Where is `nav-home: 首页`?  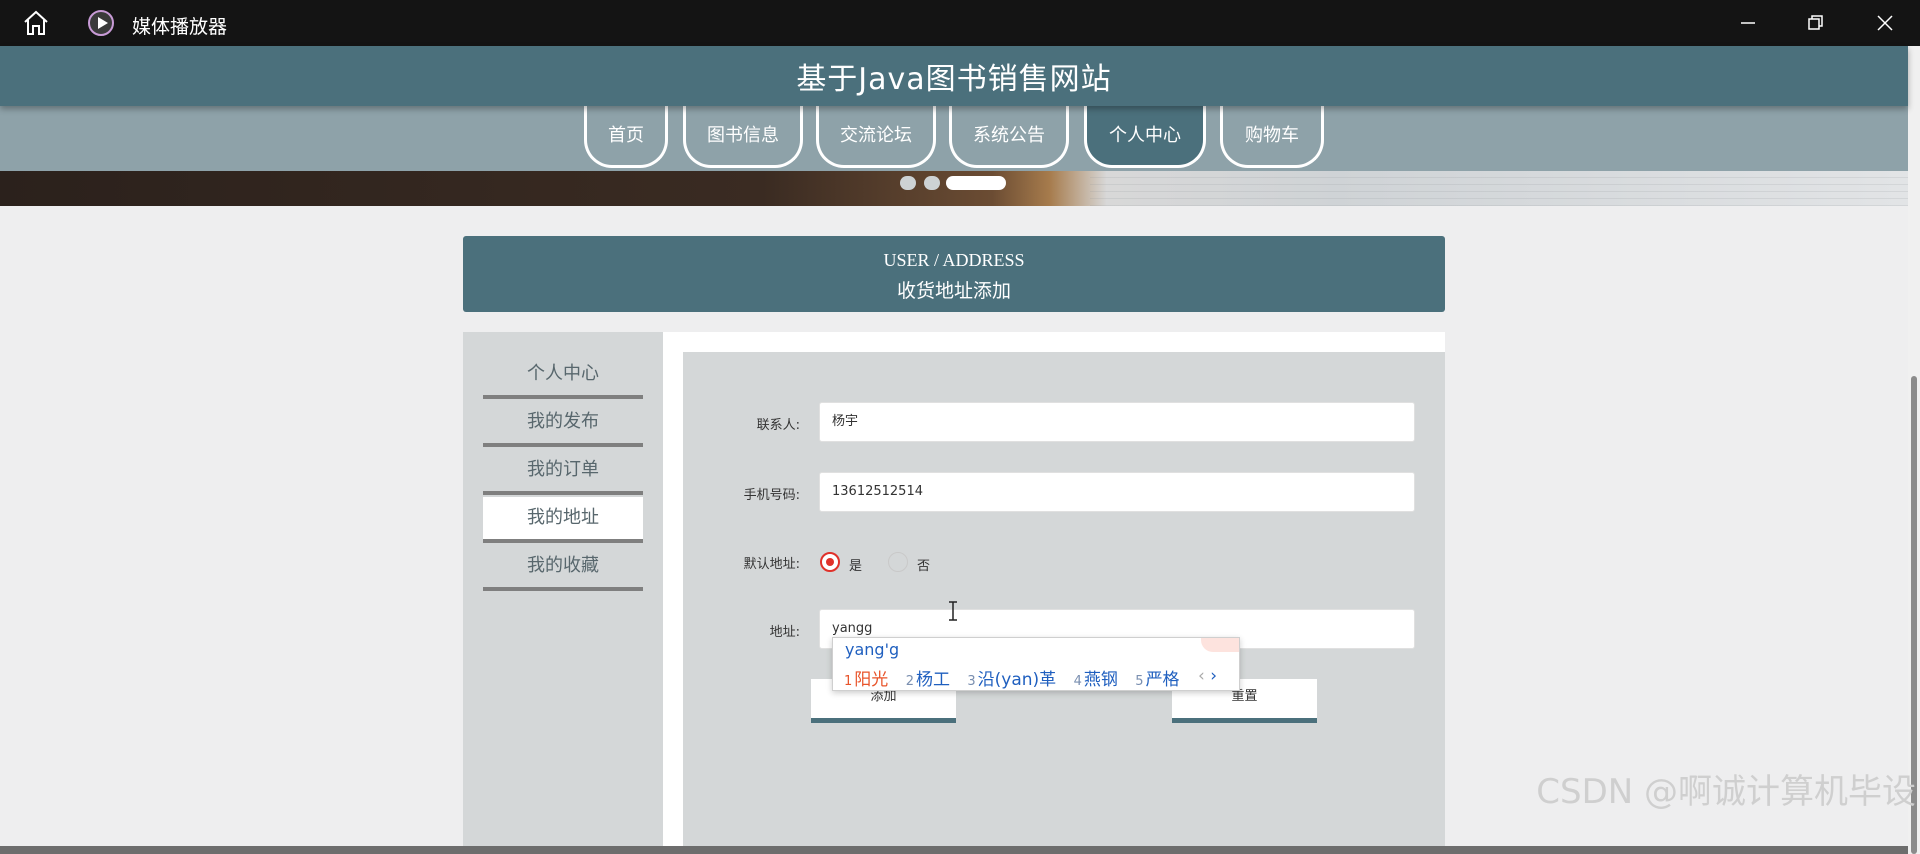 nav-home: 首页 is located at coordinates (626, 137).